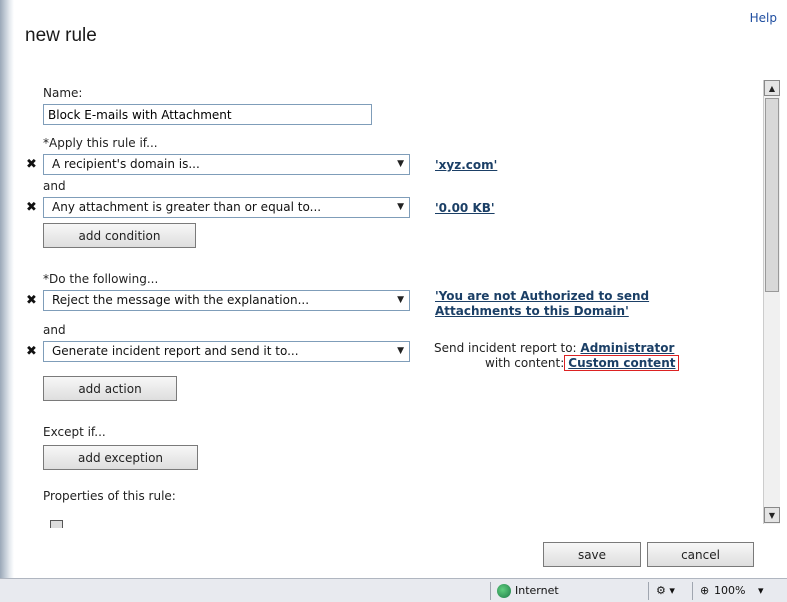 This screenshot has height=602, width=787. I want to click on remove-condition-1-icon: ✖, so click(31, 164).